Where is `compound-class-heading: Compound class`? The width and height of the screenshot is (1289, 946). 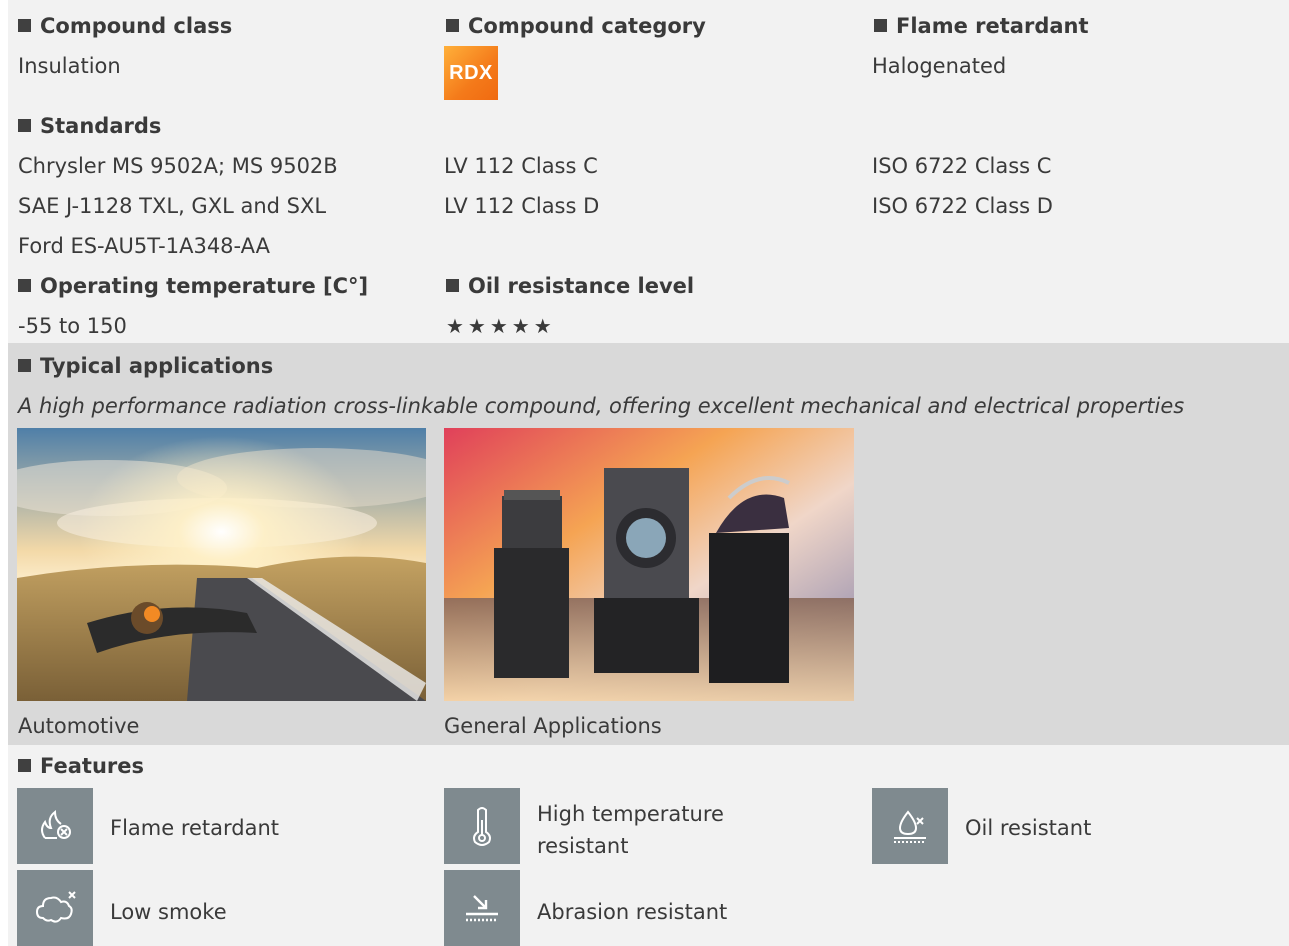 compound-class-heading: Compound class is located at coordinates (125, 26).